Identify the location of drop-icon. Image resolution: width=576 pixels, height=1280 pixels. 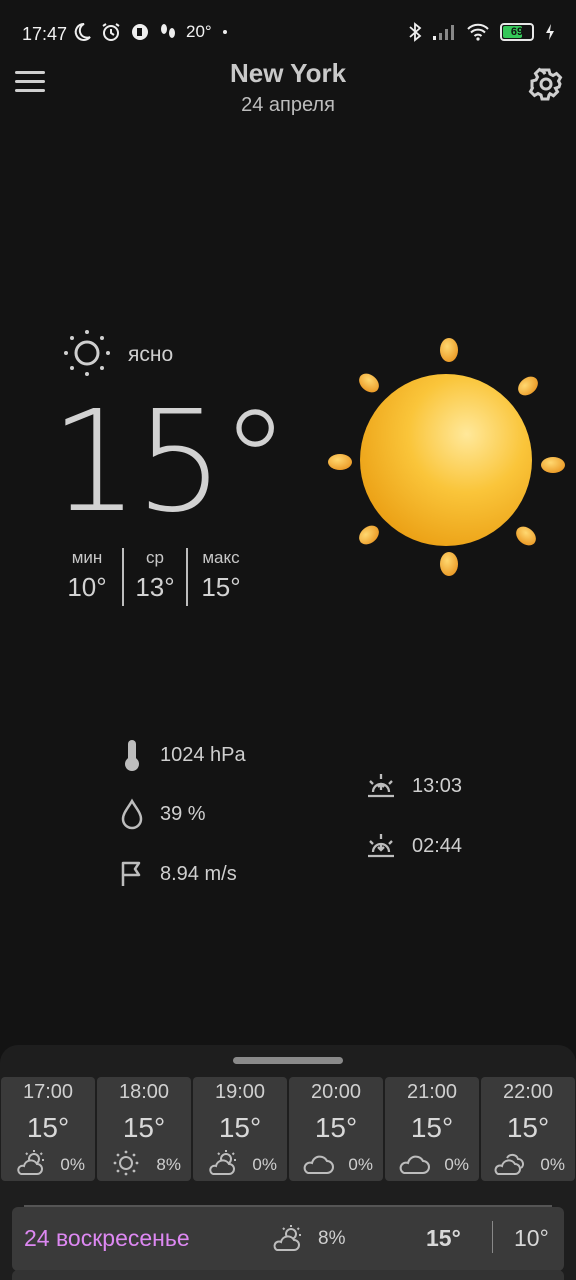
(132, 814).